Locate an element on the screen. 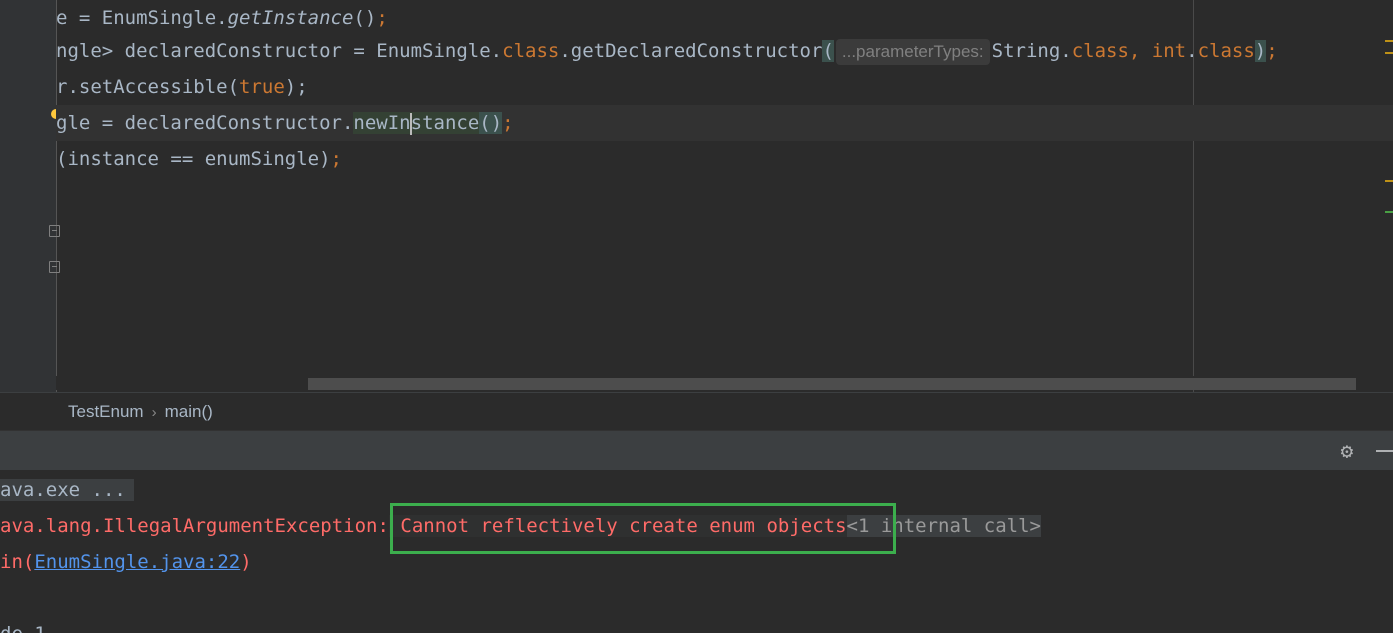 The height and width of the screenshot is (633, 1393). stack-close-paren: ) is located at coordinates (246, 562).